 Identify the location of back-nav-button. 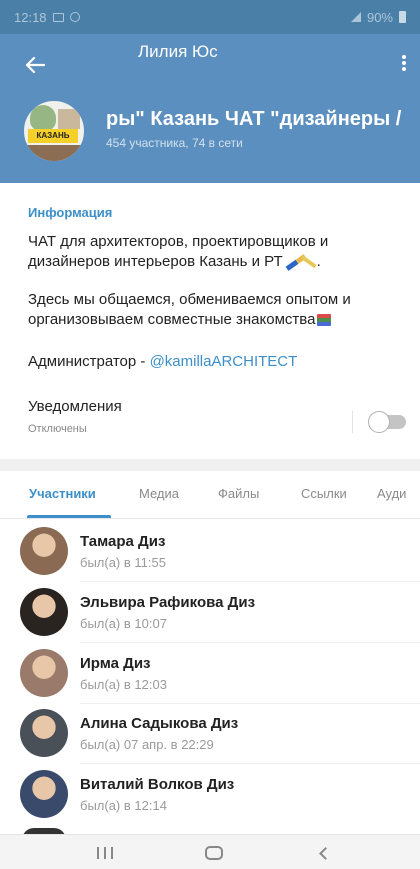
(325, 853).